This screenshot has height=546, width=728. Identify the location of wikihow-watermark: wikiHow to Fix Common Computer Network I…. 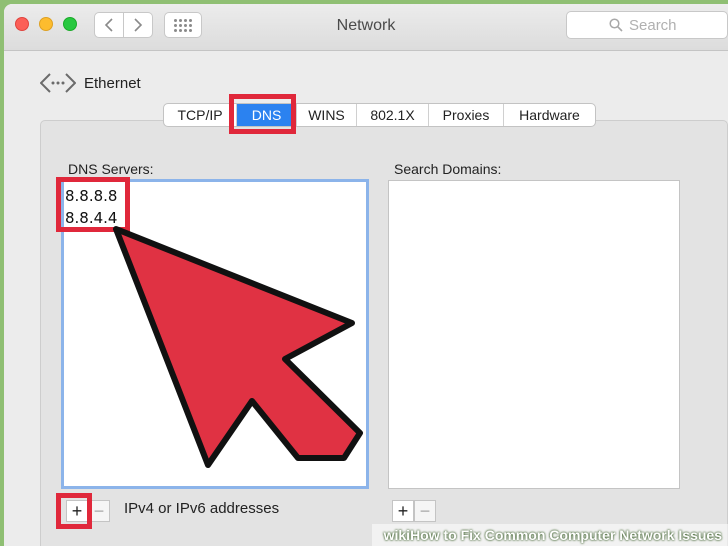
(550, 535).